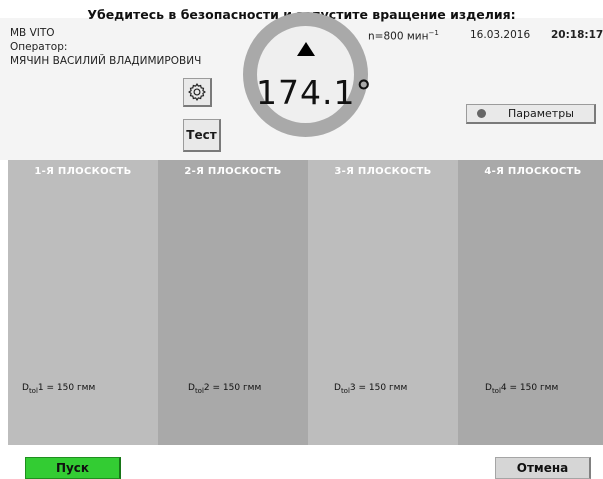 The image size is (603, 479). I want to click on plane-2-title: 2-Я ПЛОСКОСТЬ, so click(233, 171).